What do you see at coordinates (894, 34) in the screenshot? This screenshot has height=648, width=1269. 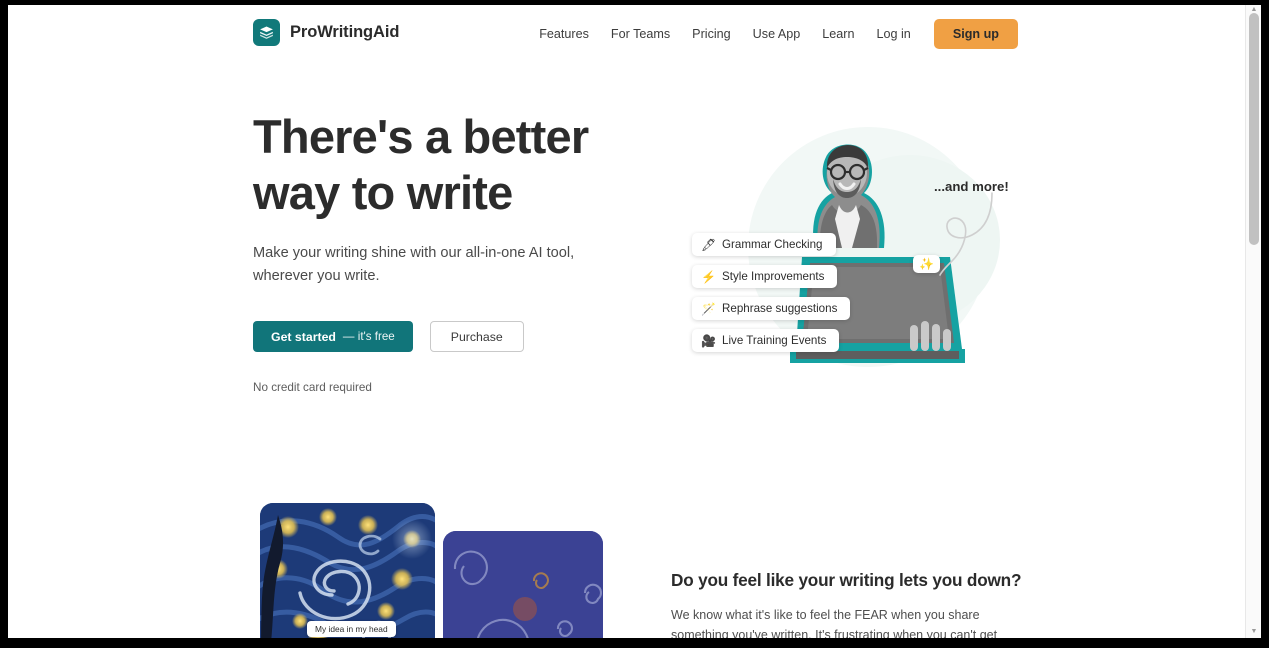 I see `nav-item-log-in: Log in` at bounding box center [894, 34].